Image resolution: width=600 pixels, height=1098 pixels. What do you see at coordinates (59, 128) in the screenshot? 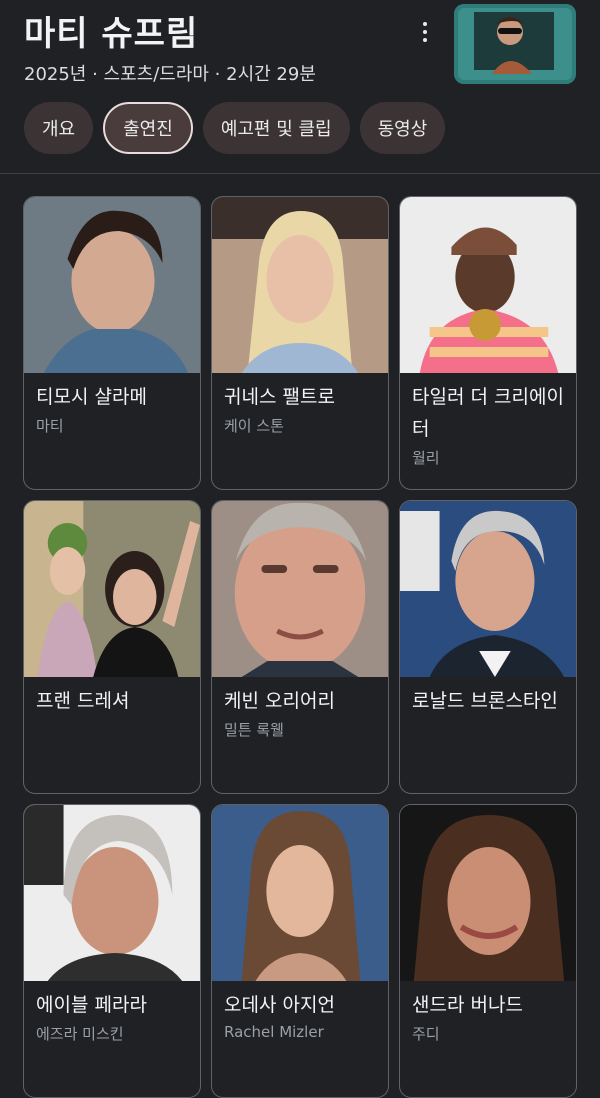
I see `tab-overview: 개요` at bounding box center [59, 128].